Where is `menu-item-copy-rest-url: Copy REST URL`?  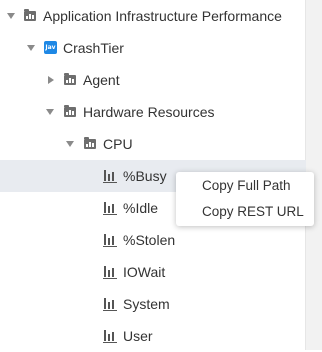
menu-item-copy-rest-url: Copy REST URL is located at coordinates (245, 212).